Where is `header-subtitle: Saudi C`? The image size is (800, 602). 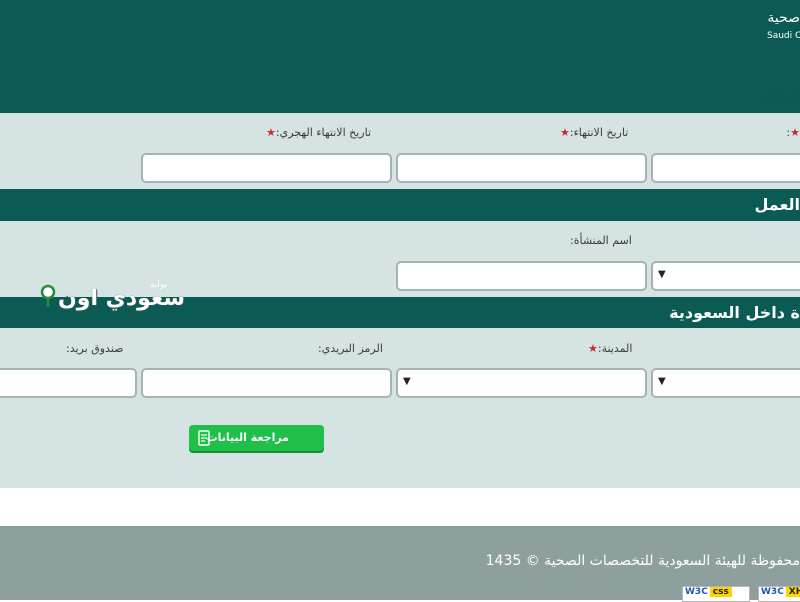
header-subtitle: Saudi C is located at coordinates (783, 36).